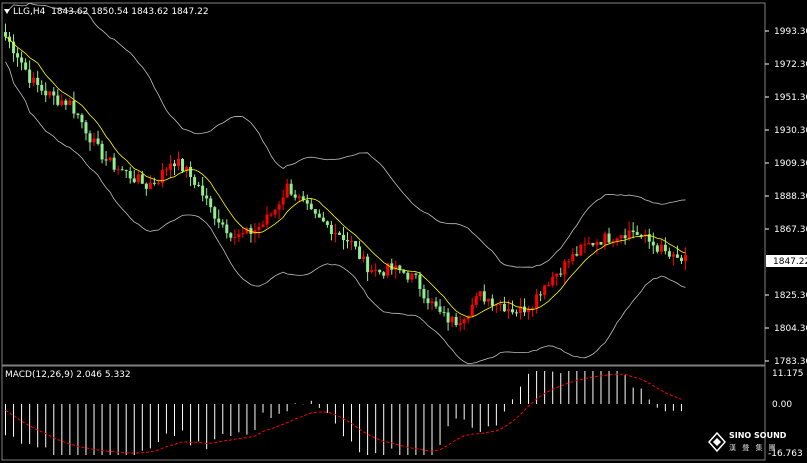 Image resolution: width=807 pixels, height=463 pixels. I want to click on macd-label: MACD(12,26,9), so click(39, 375).